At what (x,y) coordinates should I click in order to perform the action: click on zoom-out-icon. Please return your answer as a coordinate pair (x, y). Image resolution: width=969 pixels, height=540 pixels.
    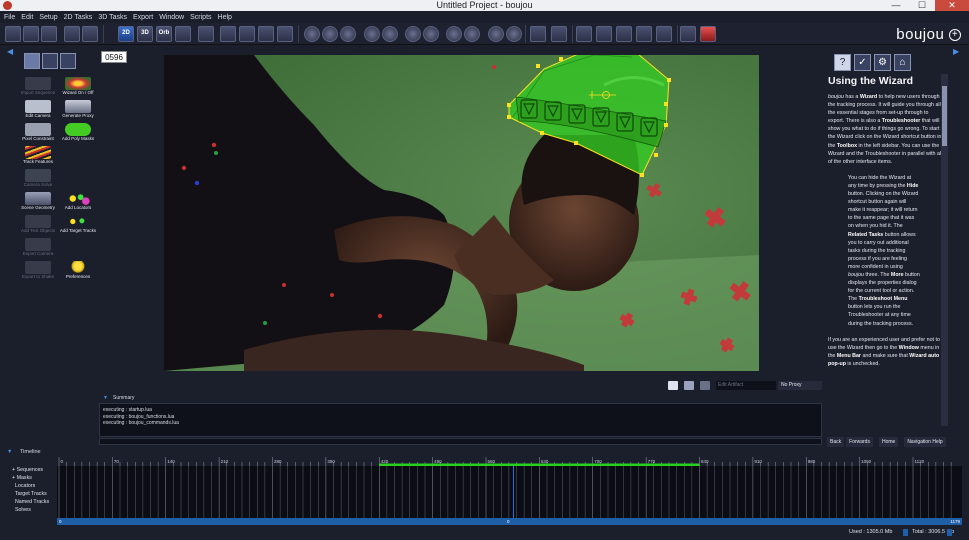
    Looking at the image, I should click on (496, 34).